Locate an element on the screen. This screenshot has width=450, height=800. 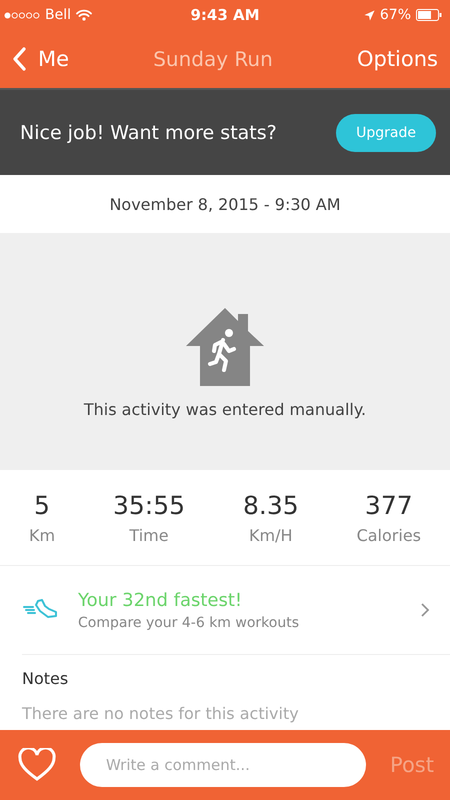
stat-label: Calories is located at coordinates (388, 535).